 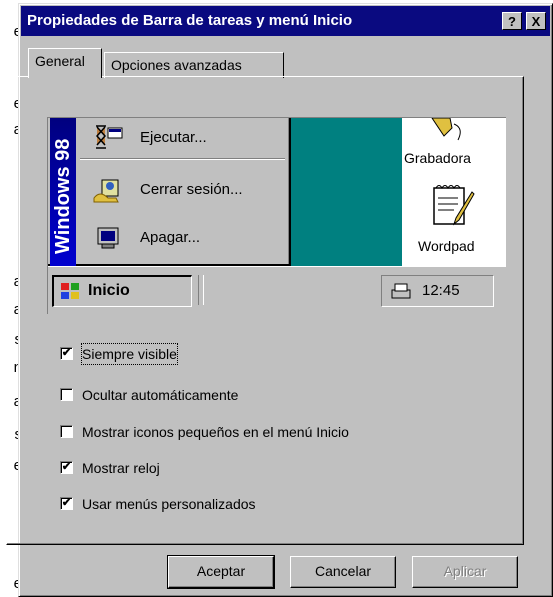 I want to click on windows-banner: Windows 98, so click(x=63, y=192).